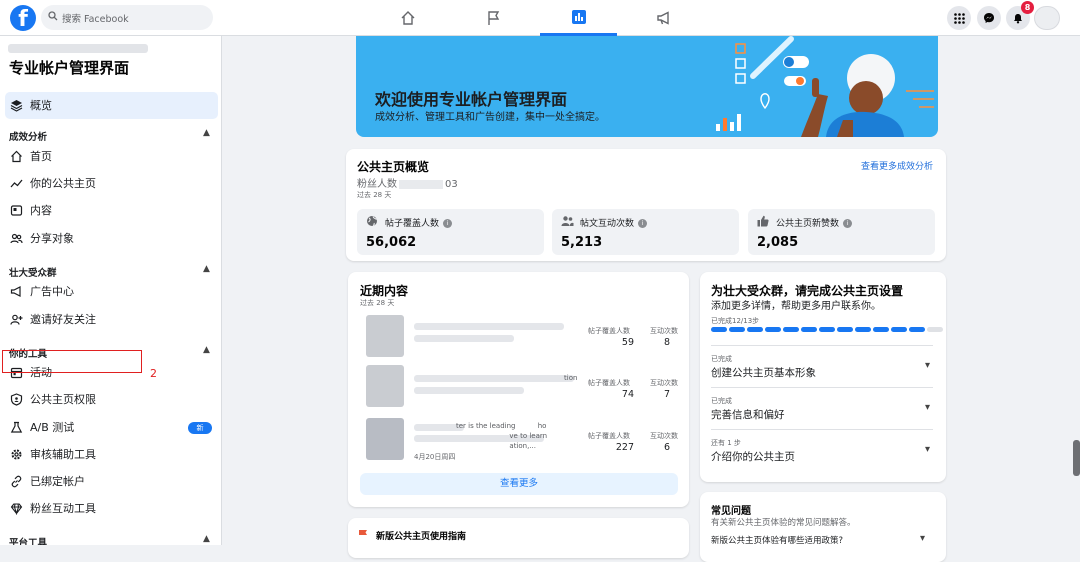 The image size is (1080, 562). What do you see at coordinates (571, 378) in the screenshot?
I see `post-snippet: tion` at bounding box center [571, 378].